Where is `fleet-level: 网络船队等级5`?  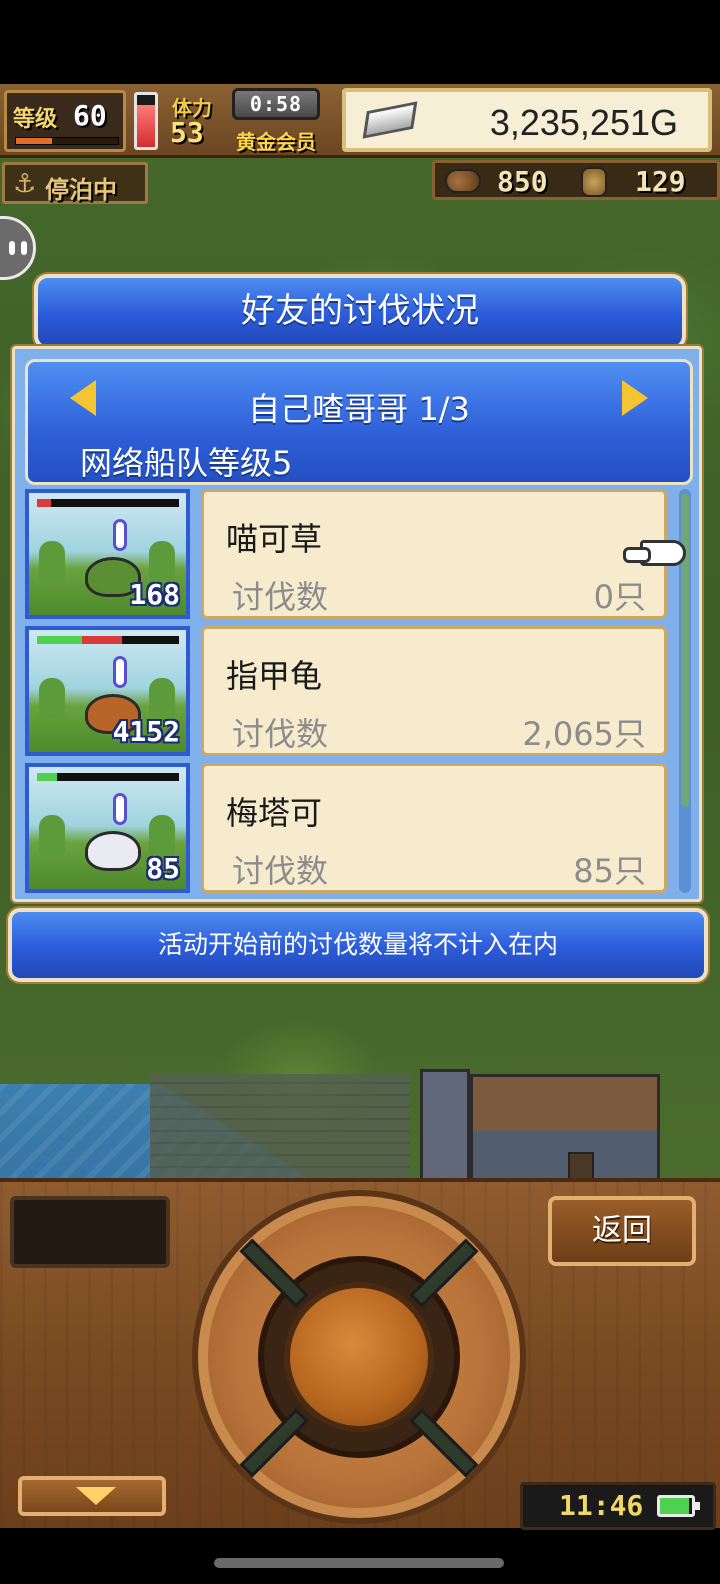
fleet-level: 网络船队等级5 is located at coordinates (186, 463).